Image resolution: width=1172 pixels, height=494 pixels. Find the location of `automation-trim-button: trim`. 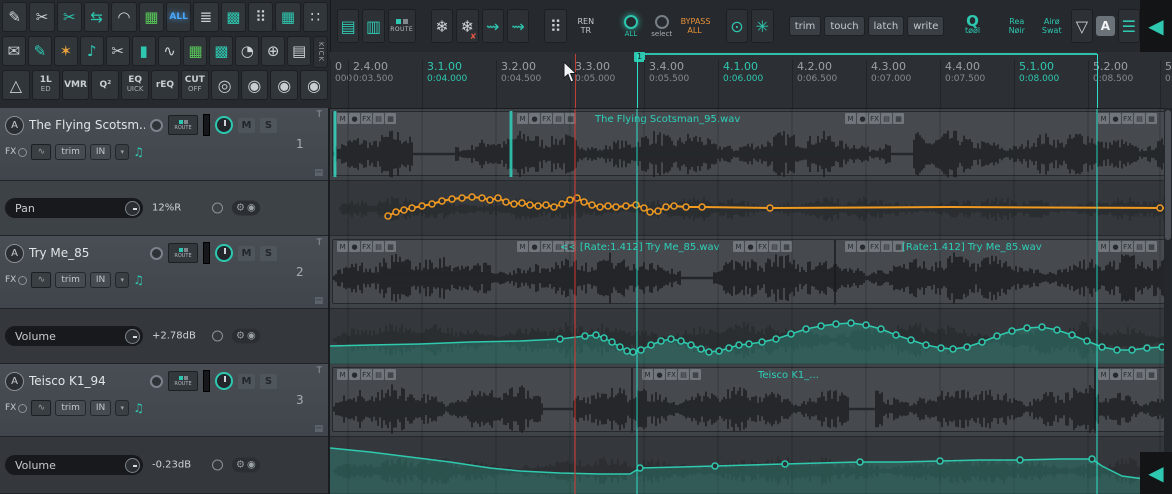

automation-trim-button: trim is located at coordinates (805, 26).